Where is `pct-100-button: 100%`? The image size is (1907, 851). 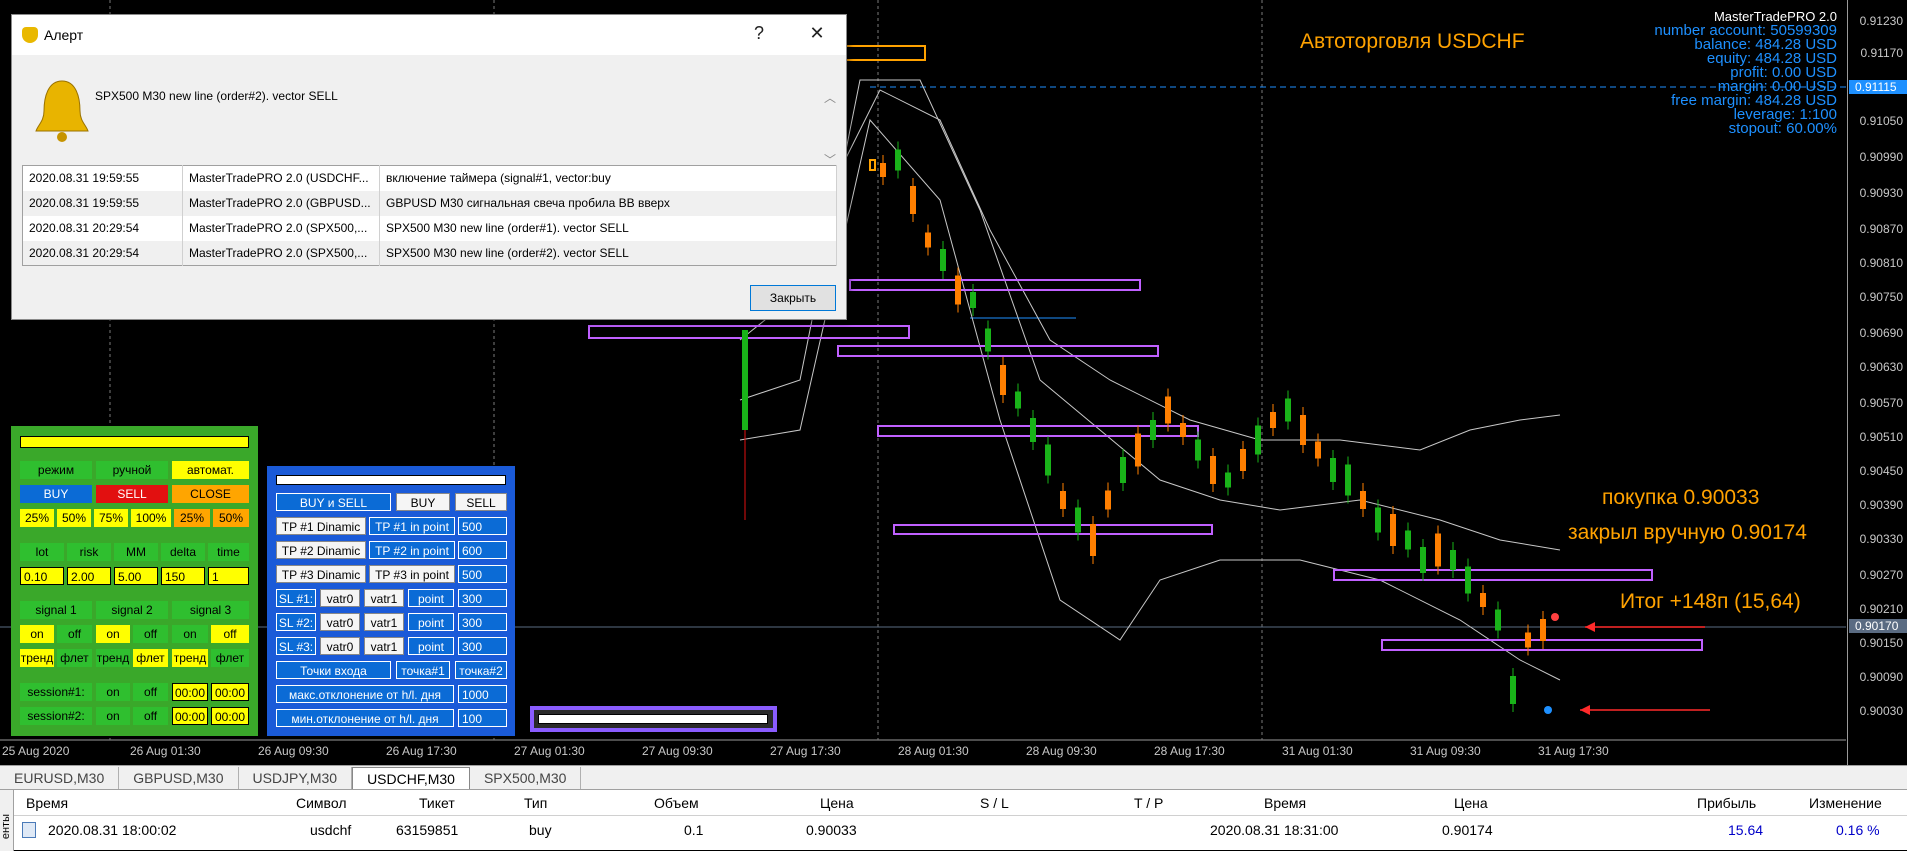 pct-100-button: 100% is located at coordinates (151, 518).